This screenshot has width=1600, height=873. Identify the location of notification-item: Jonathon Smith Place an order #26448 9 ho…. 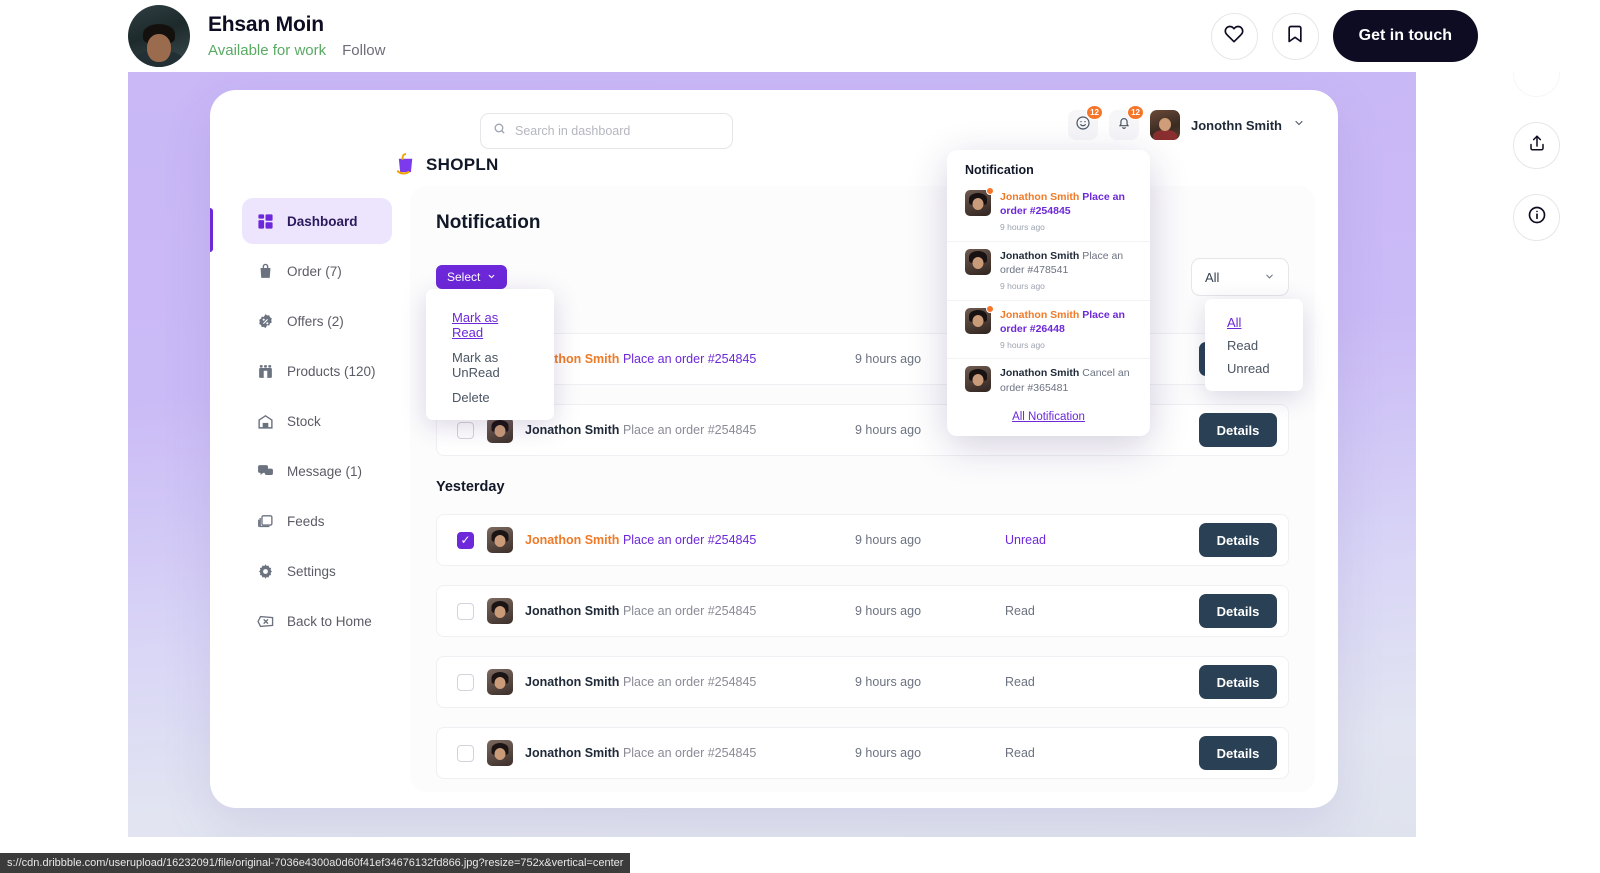
(1048, 330).